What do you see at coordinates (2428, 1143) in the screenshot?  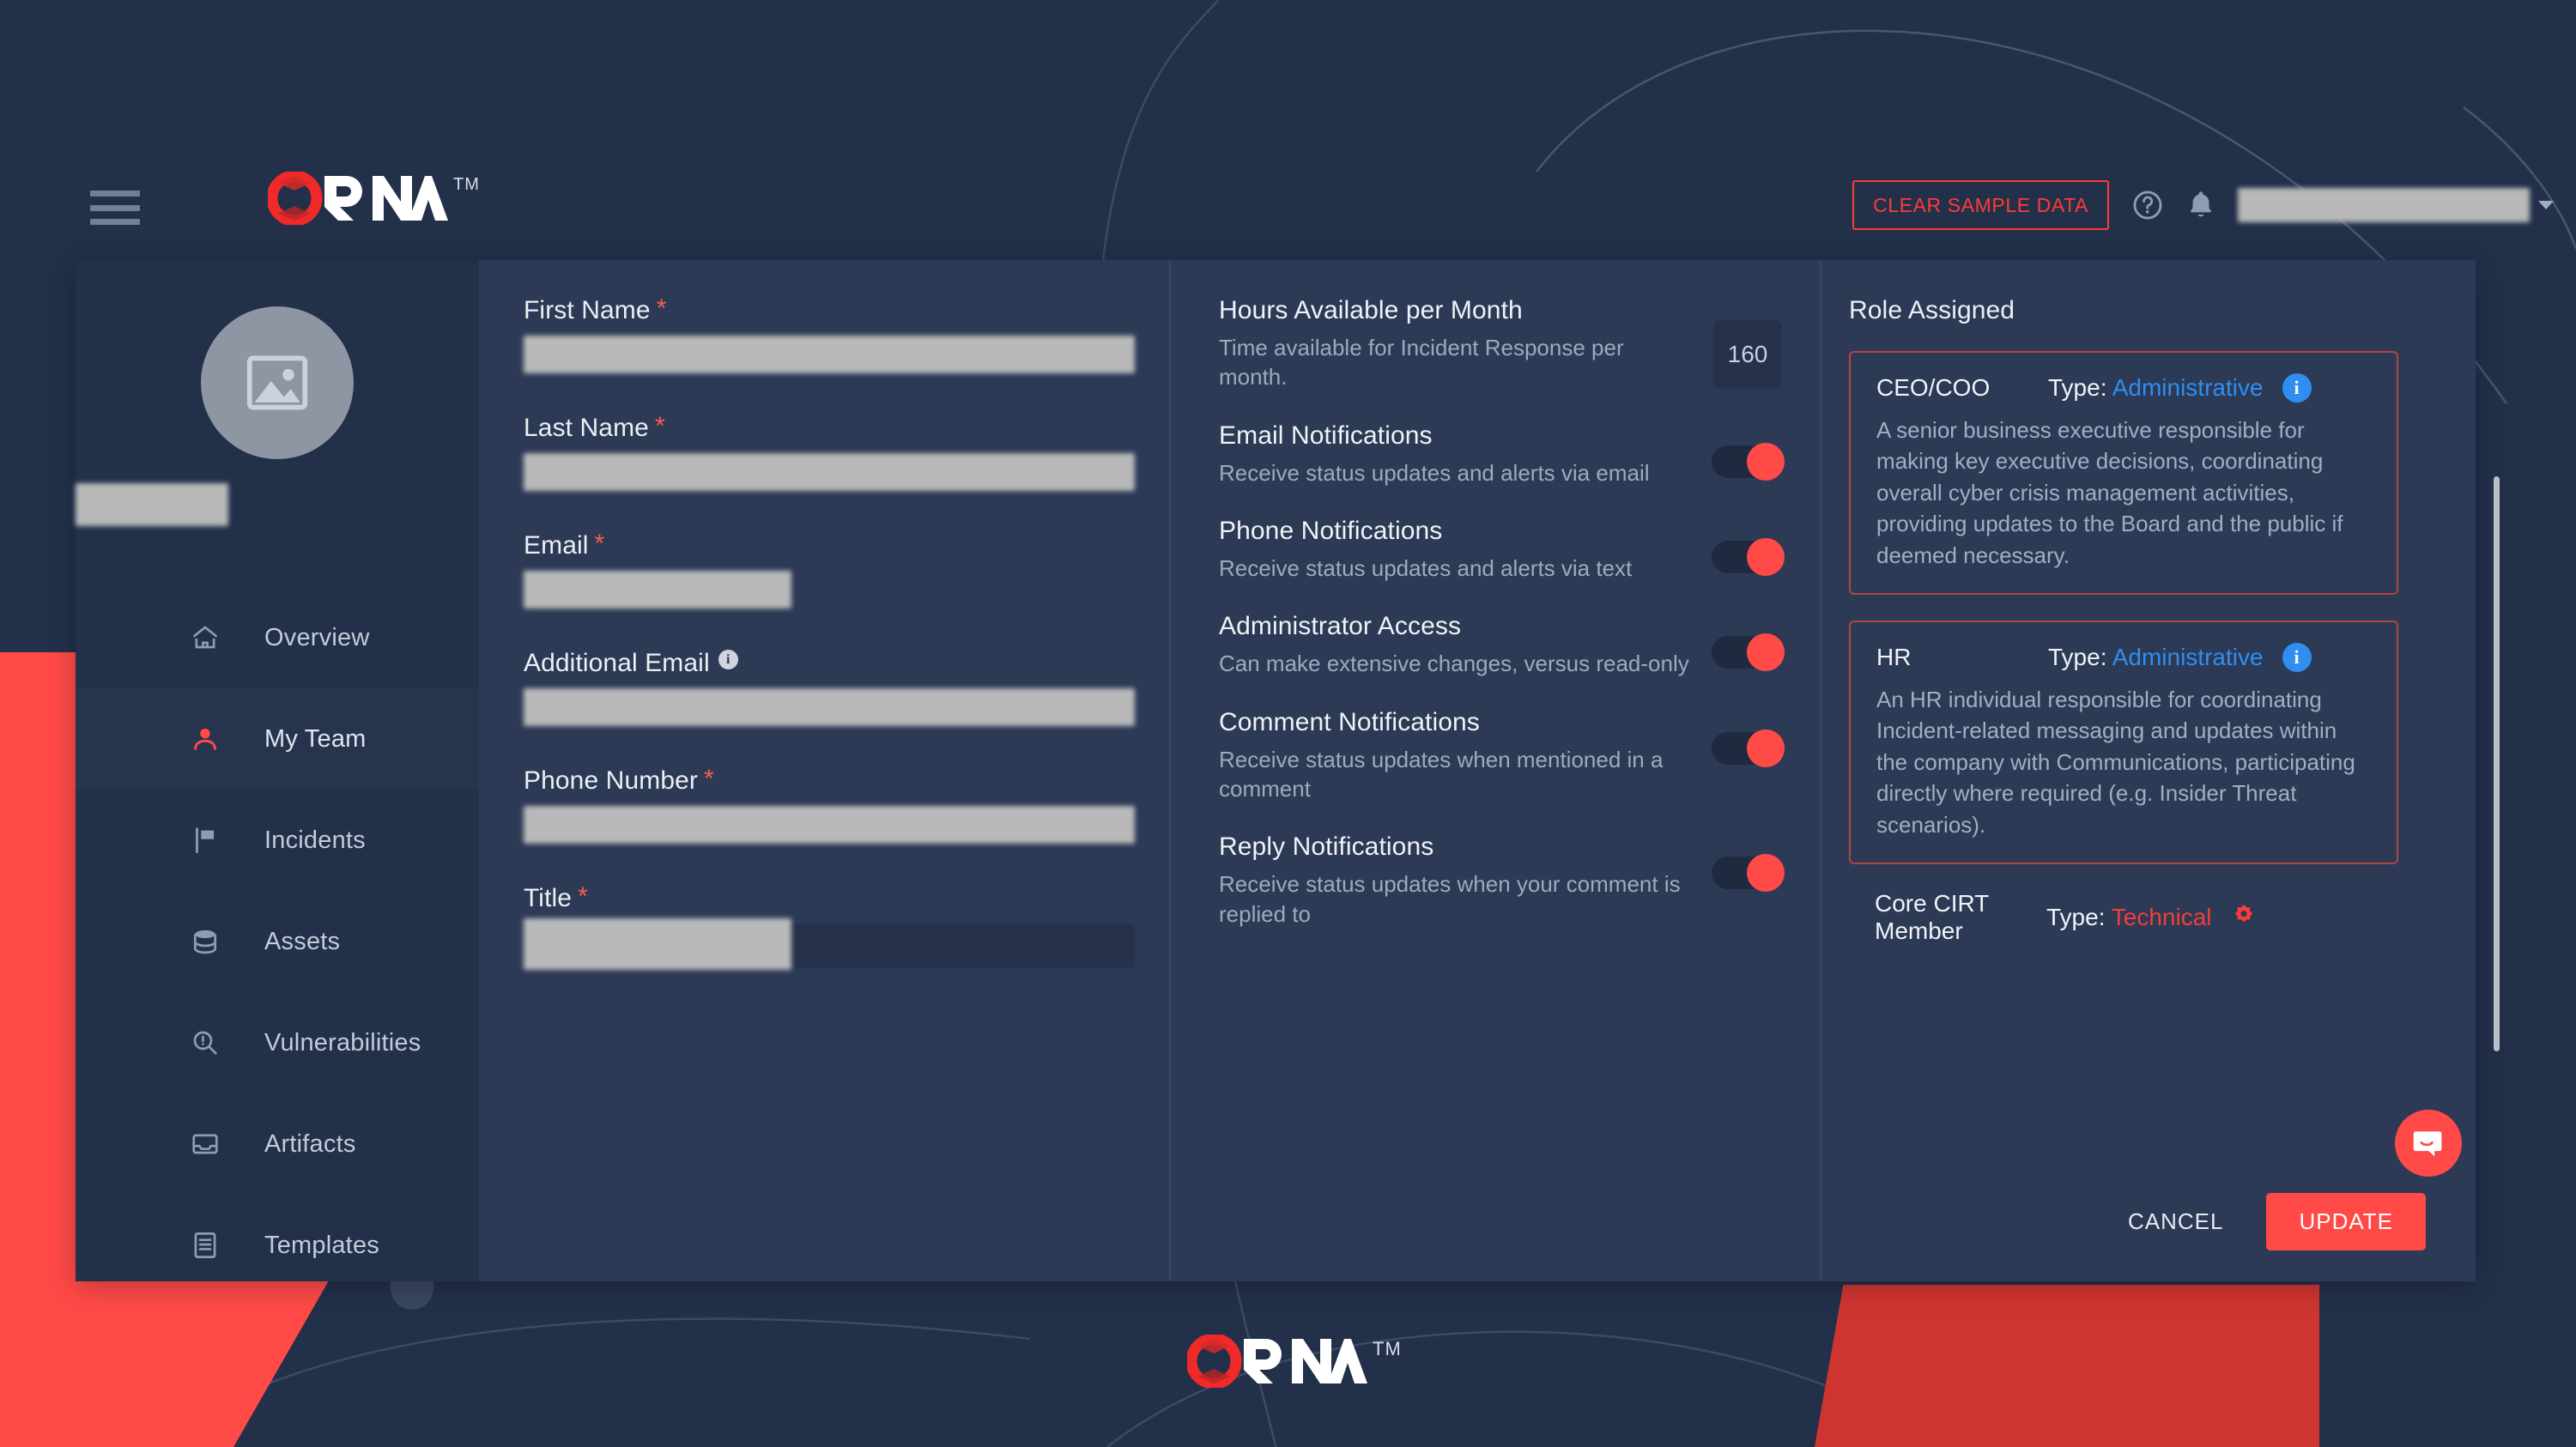 I see `chat-bubble-icon` at bounding box center [2428, 1143].